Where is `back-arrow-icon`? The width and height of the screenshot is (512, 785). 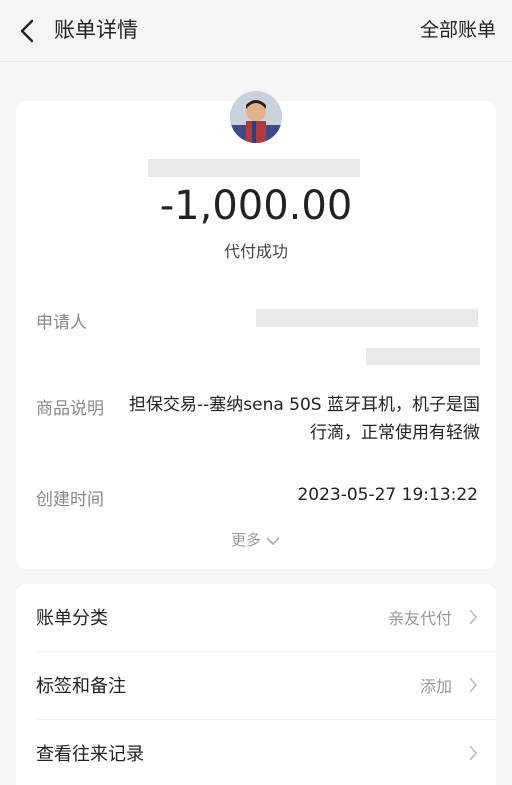
back-arrow-icon is located at coordinates (28, 31).